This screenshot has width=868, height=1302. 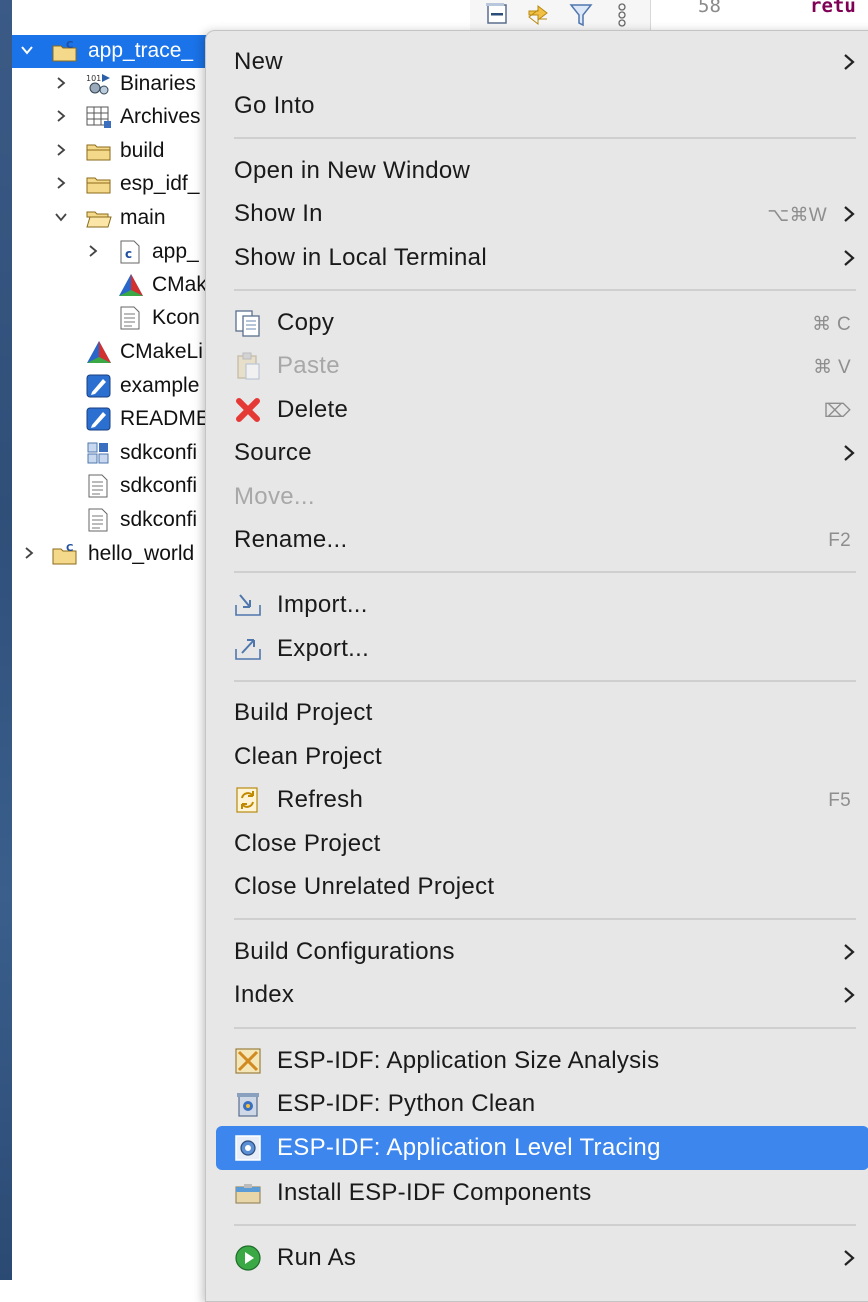 I want to click on collapse-all-icon, so click(x=498, y=15).